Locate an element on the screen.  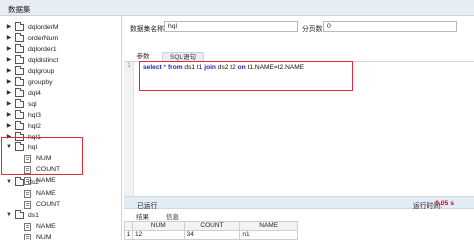
cell-count: 34 is located at coordinates (212, 235).